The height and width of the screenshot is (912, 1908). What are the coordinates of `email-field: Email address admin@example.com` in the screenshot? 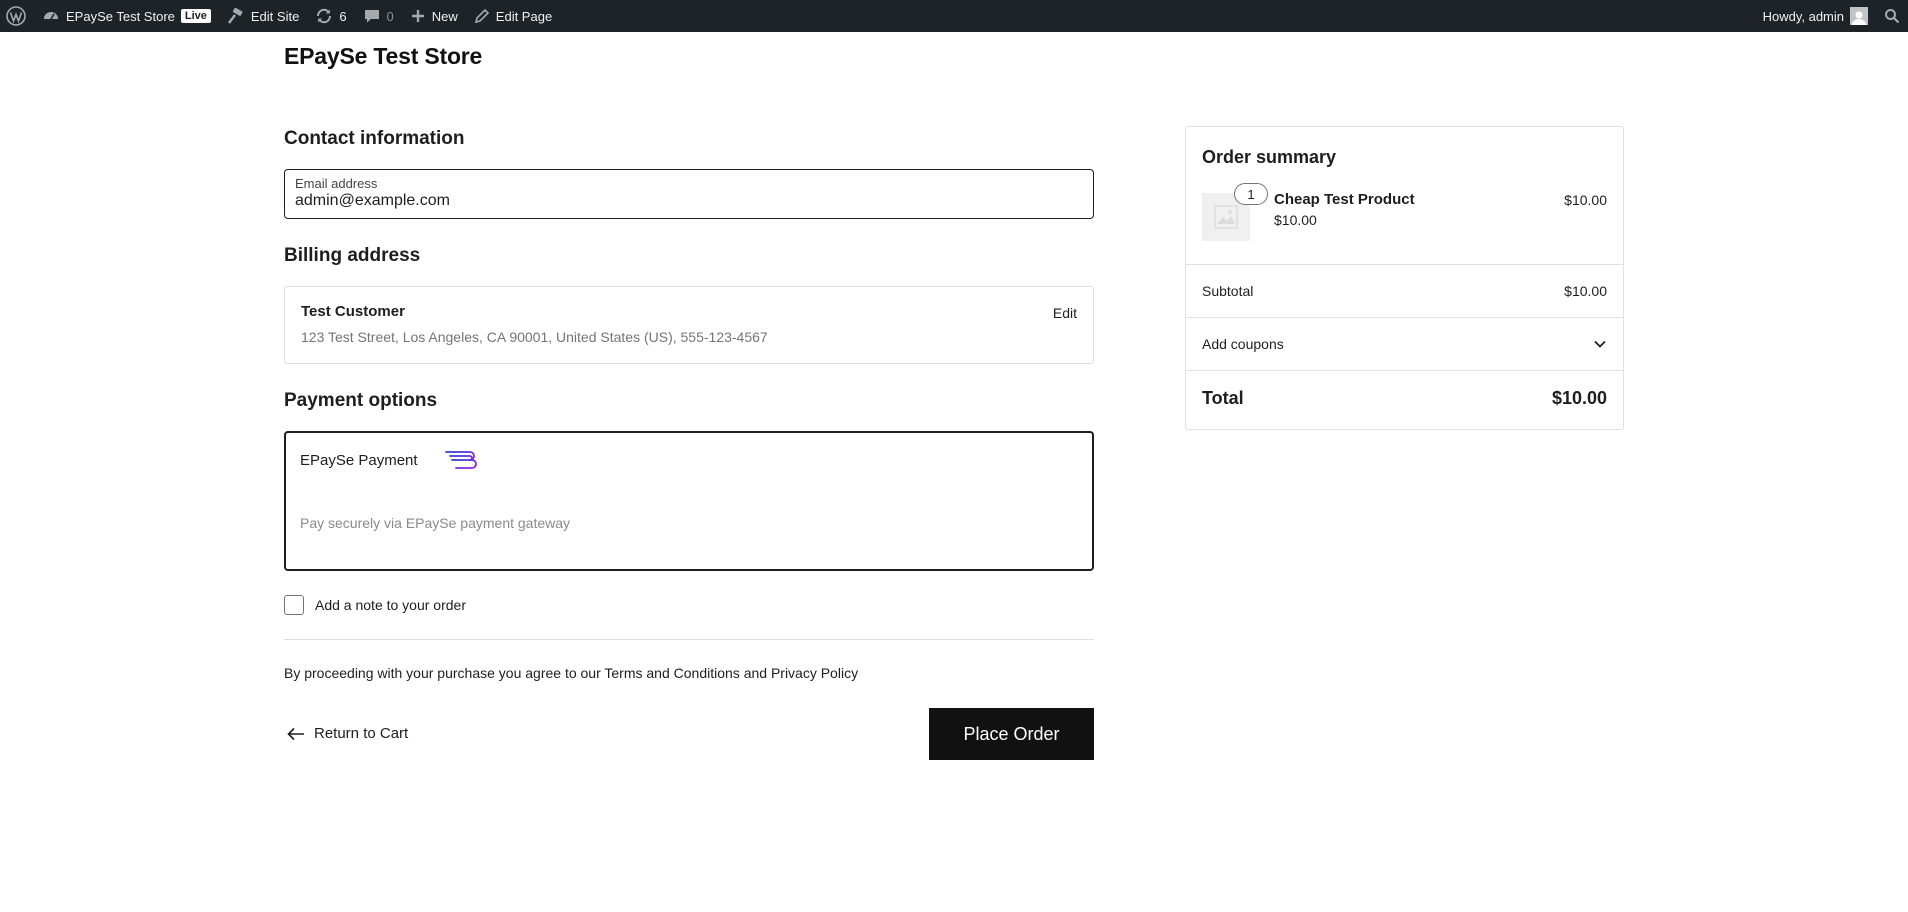 It's located at (689, 194).